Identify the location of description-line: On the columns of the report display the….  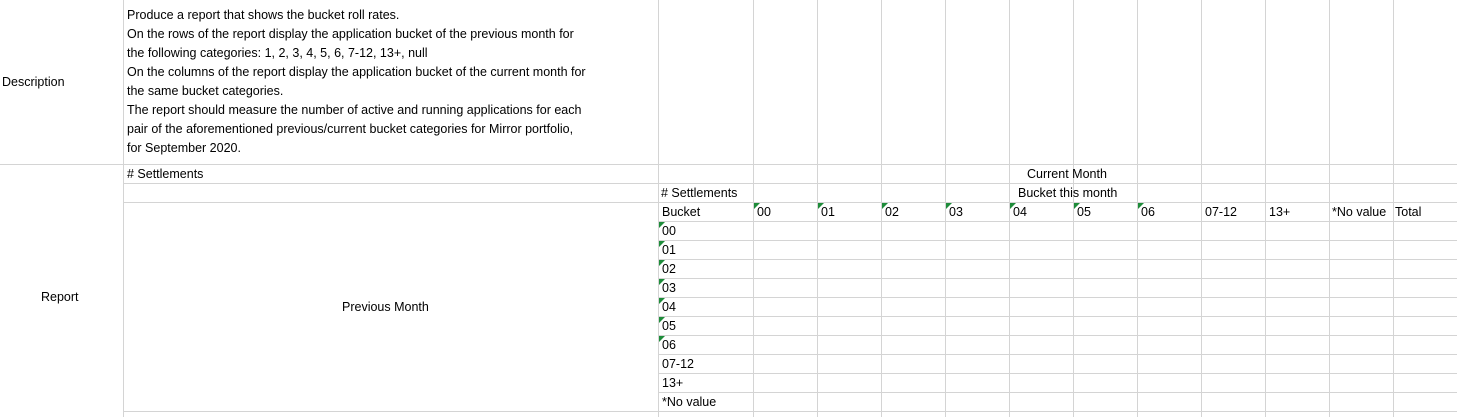
(356, 72).